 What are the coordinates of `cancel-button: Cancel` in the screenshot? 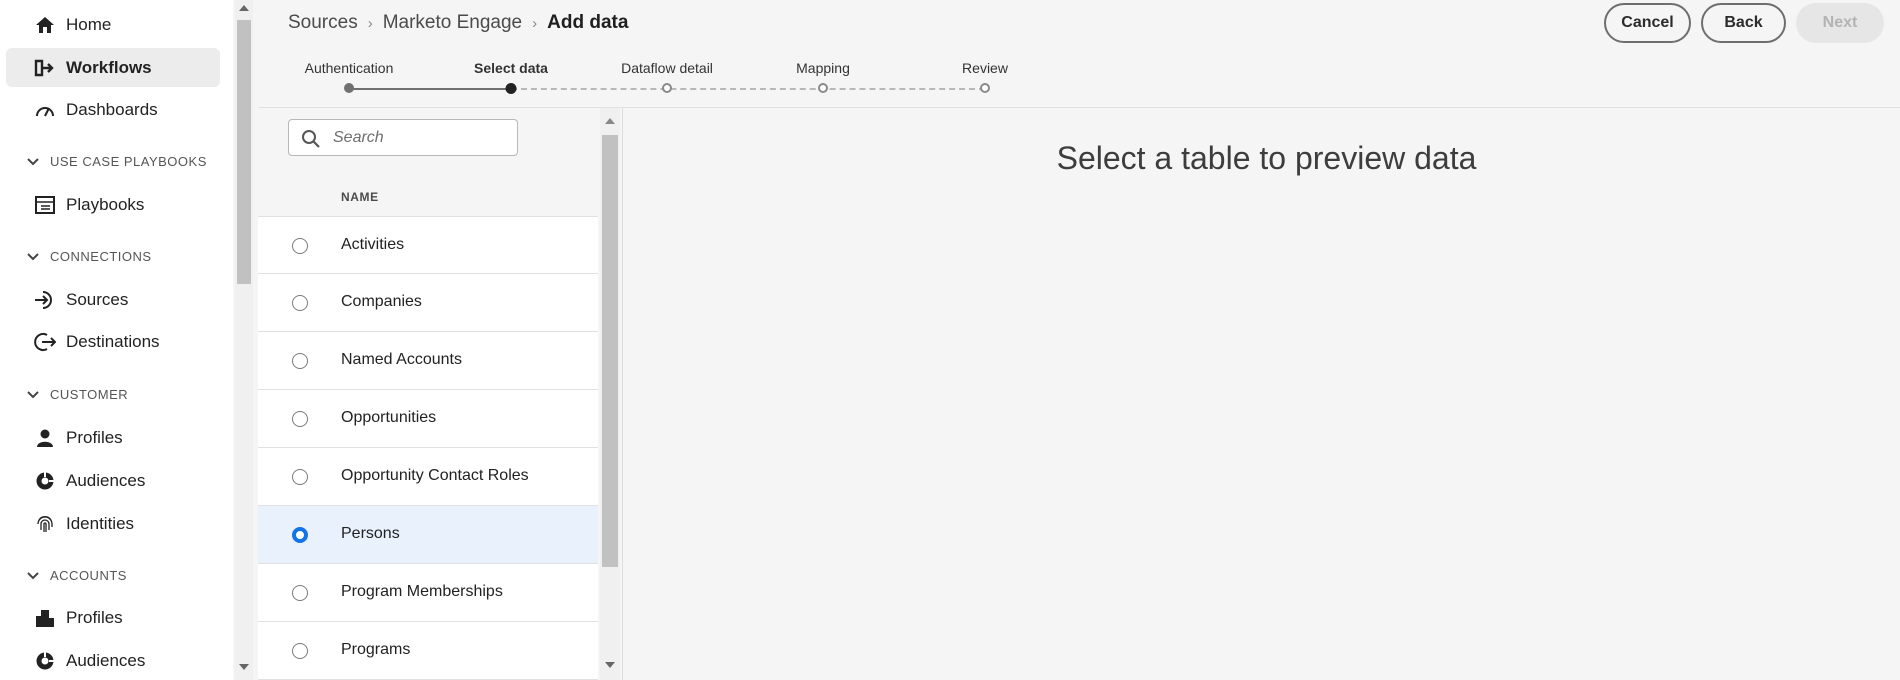 It's located at (1647, 23).